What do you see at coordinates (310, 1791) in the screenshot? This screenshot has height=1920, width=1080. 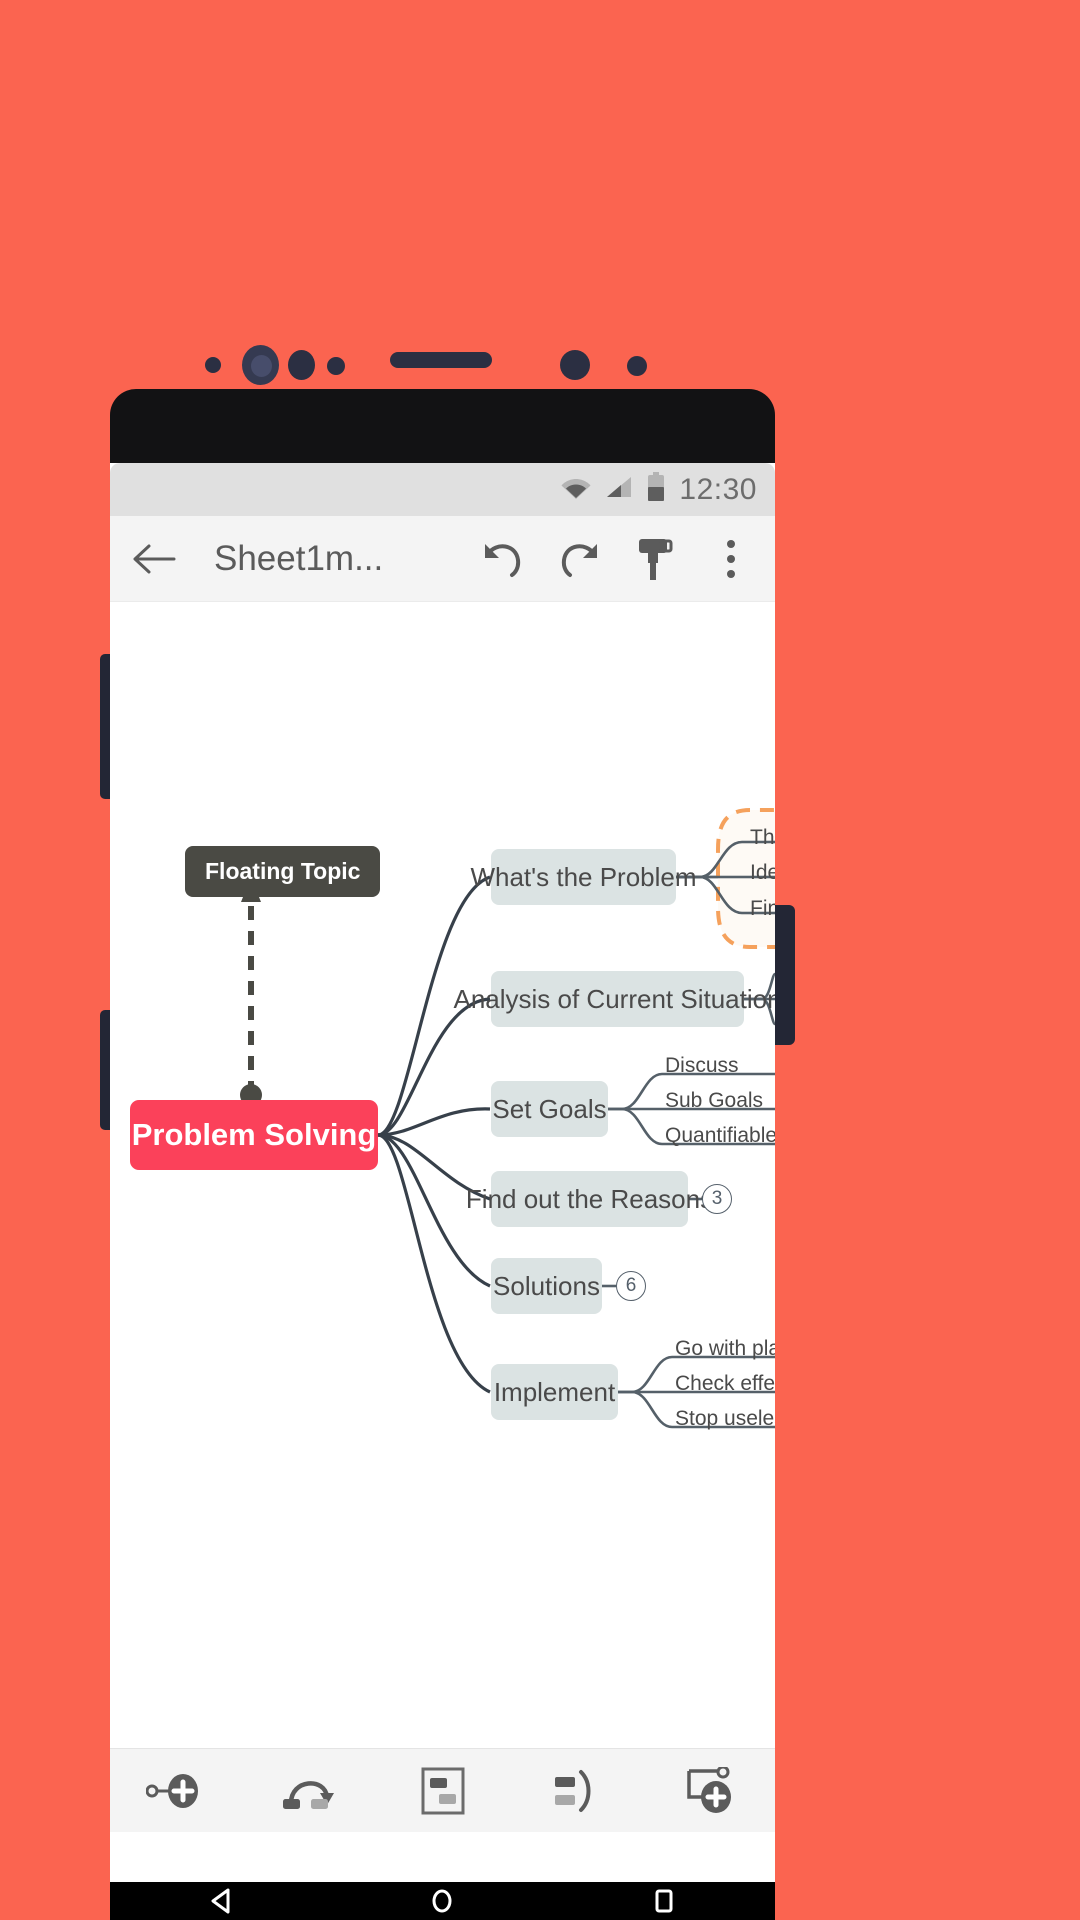 I see `relationship-icon` at bounding box center [310, 1791].